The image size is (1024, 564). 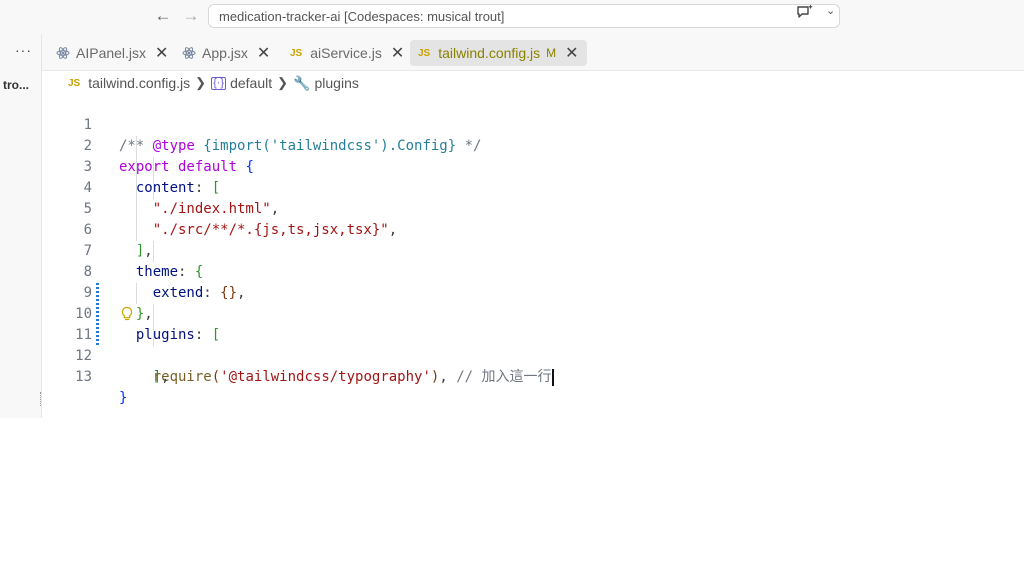 I want to click on chevron-down-icon: ⌄, so click(x=830, y=10).